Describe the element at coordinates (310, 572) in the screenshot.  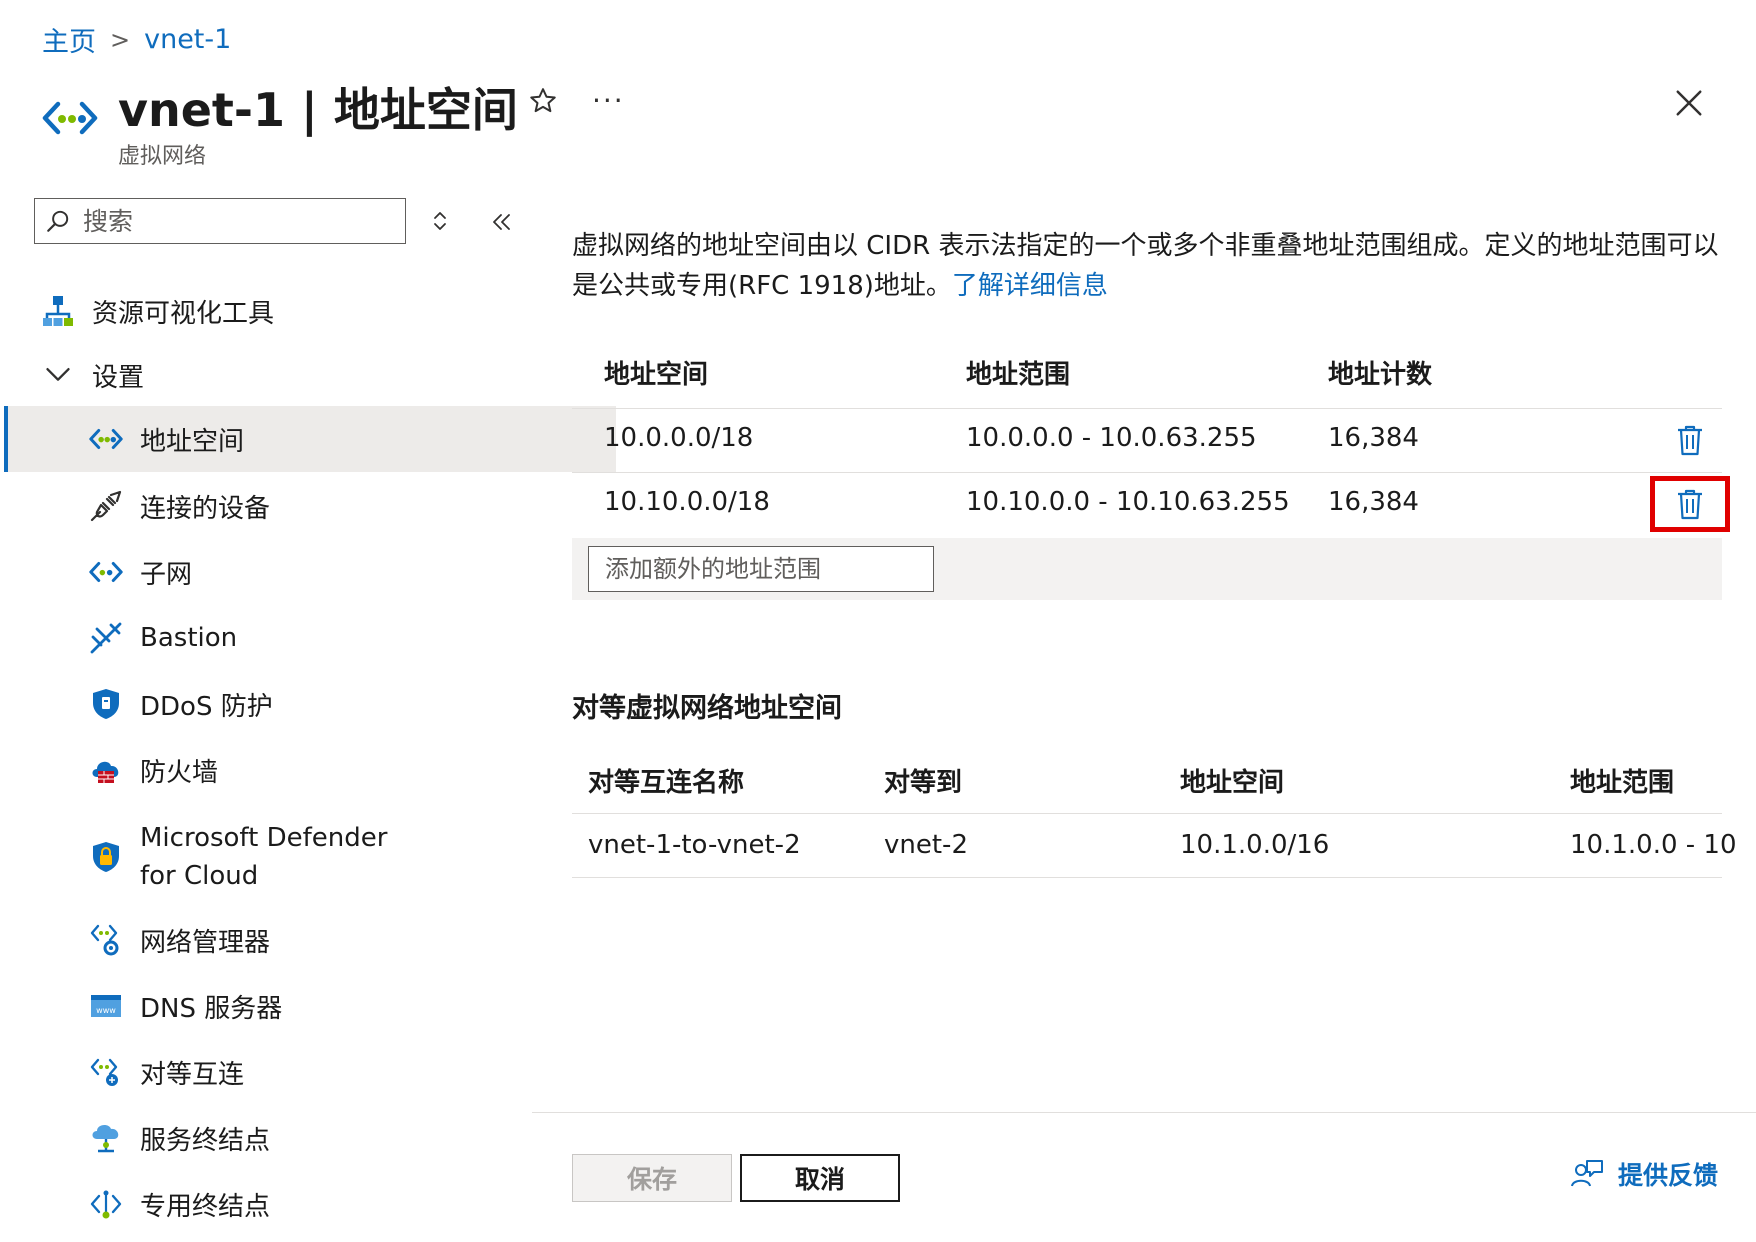
I see `sidebar-item-subnets: 子网` at that location.